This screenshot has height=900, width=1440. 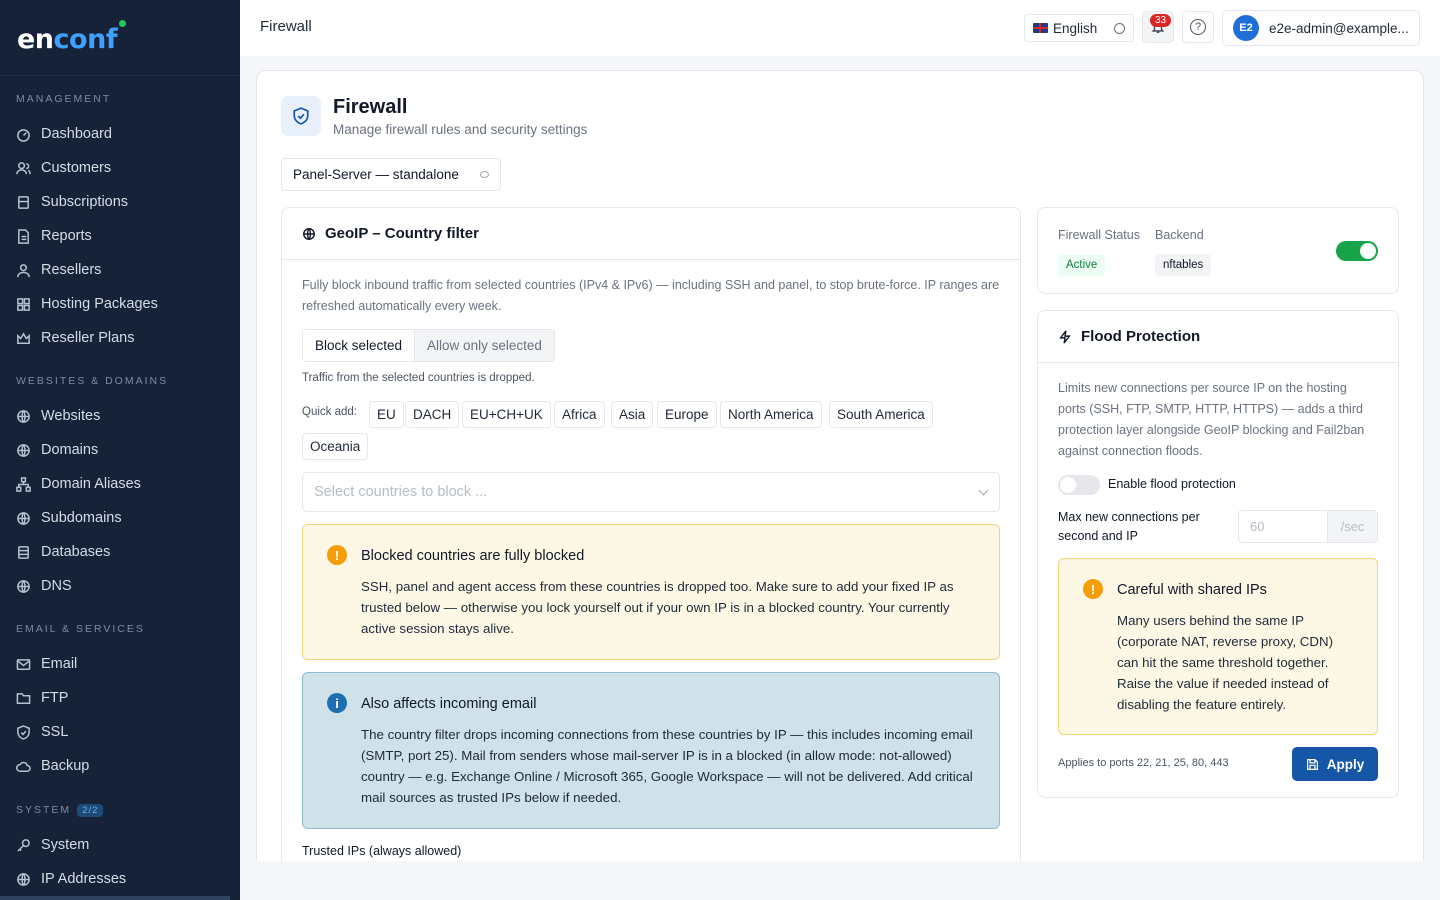 I want to click on info-icon: i, so click(x=337, y=703).